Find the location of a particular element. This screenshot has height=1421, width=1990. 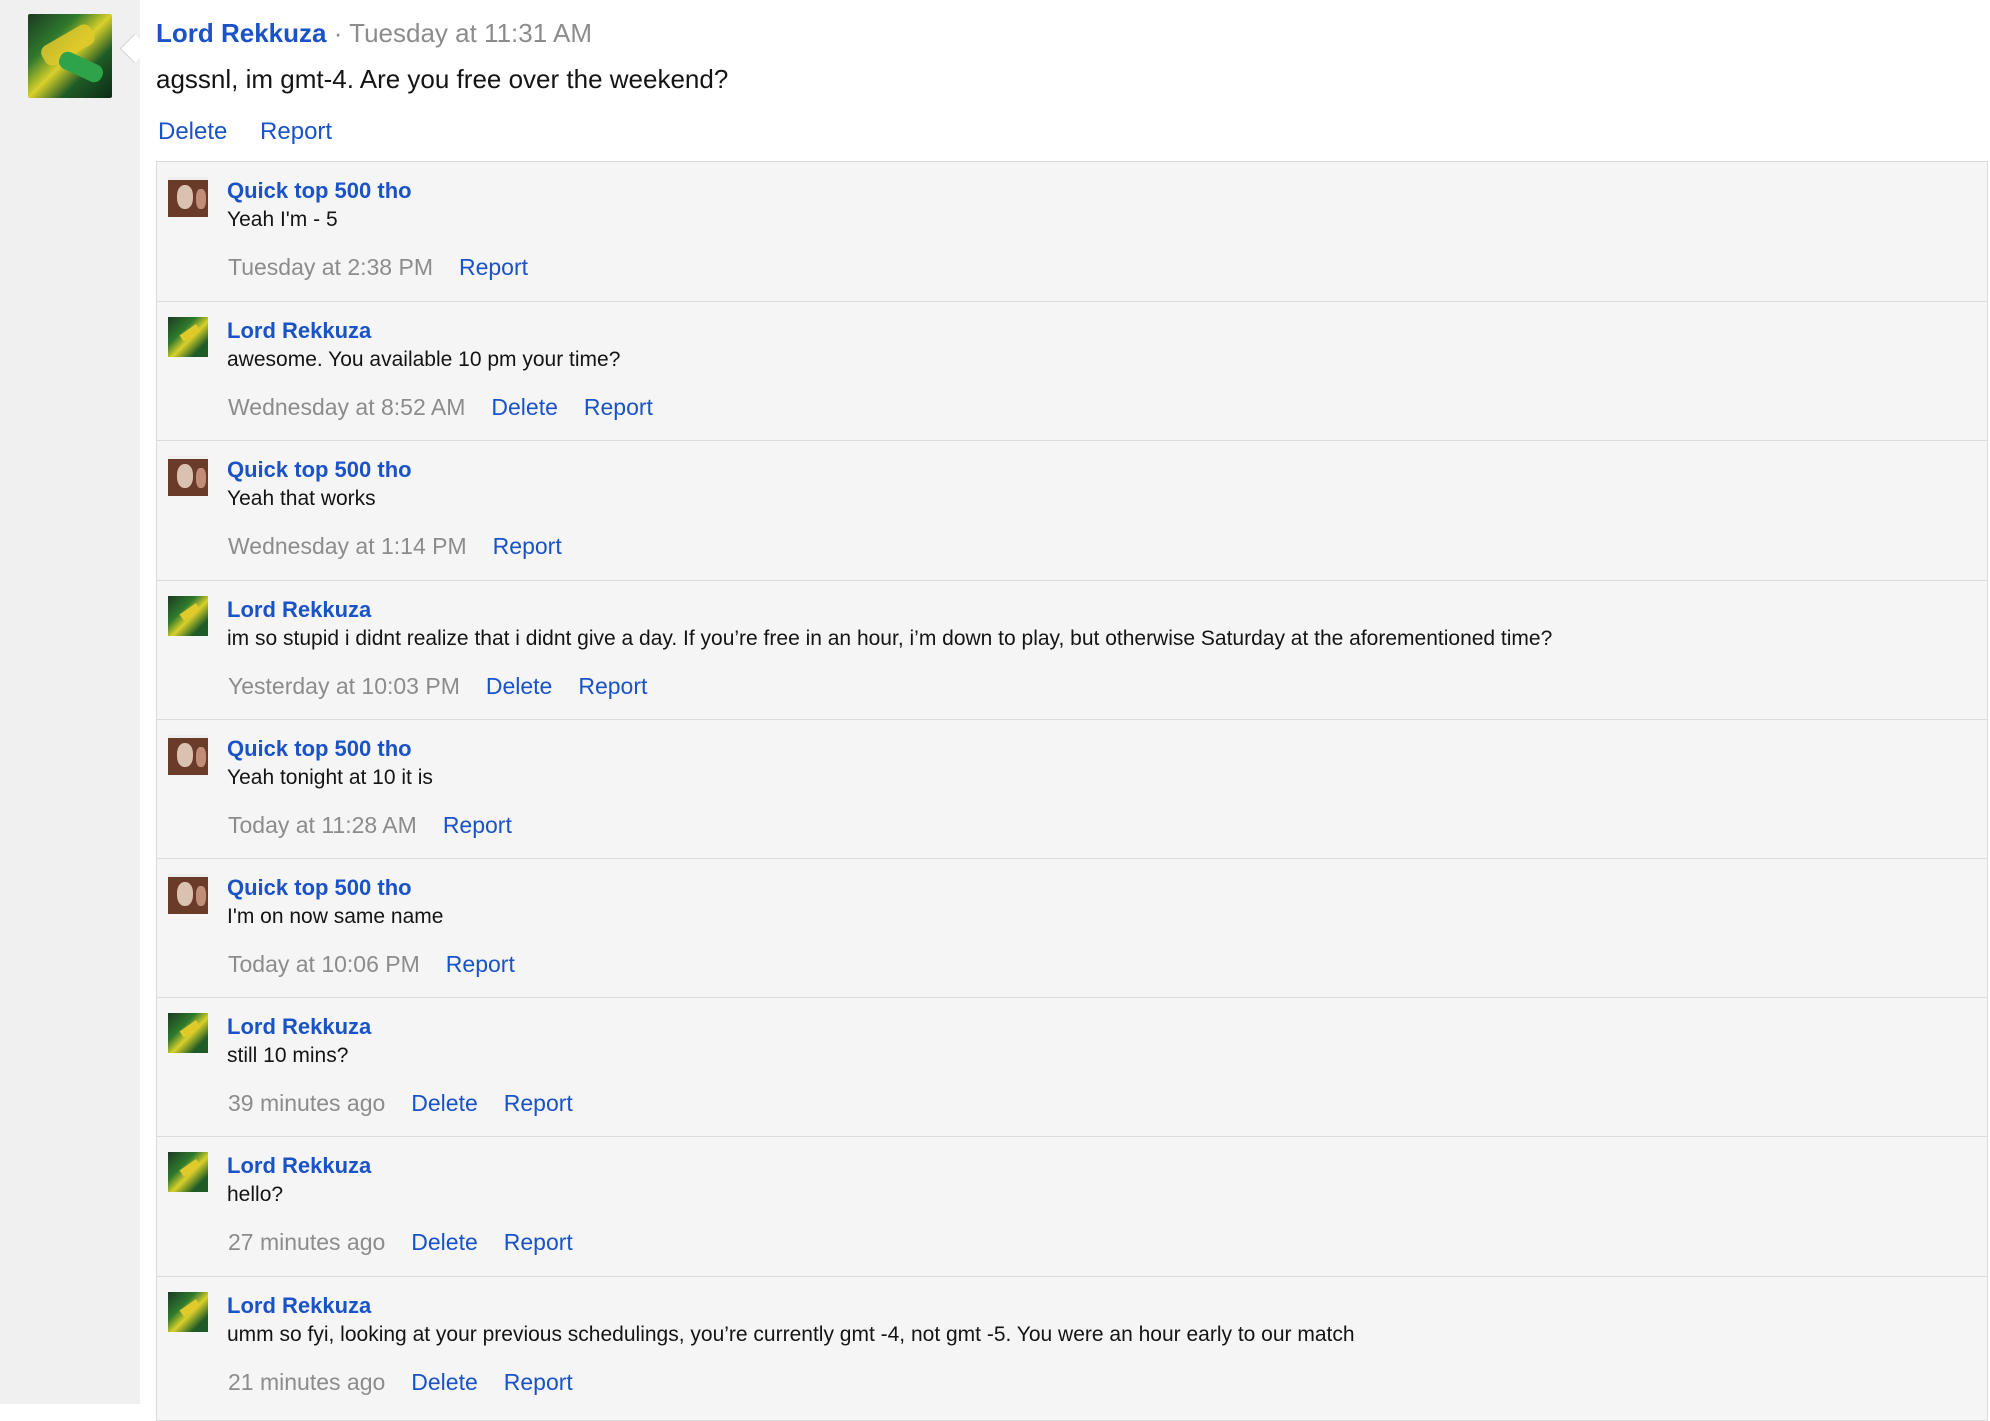

comment-meta: Today at 11:28 AM Report is located at coordinates (383, 825).